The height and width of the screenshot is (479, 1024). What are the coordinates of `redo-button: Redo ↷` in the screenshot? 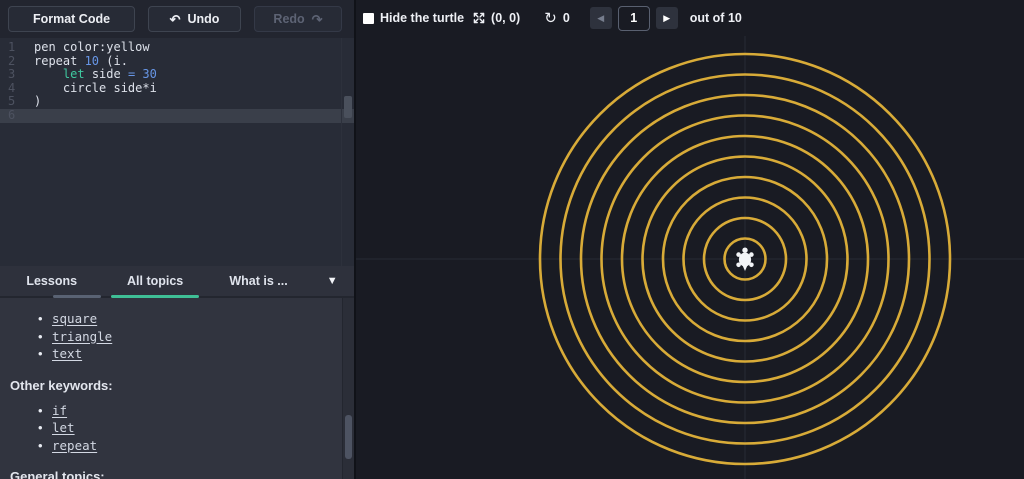 It's located at (298, 19).